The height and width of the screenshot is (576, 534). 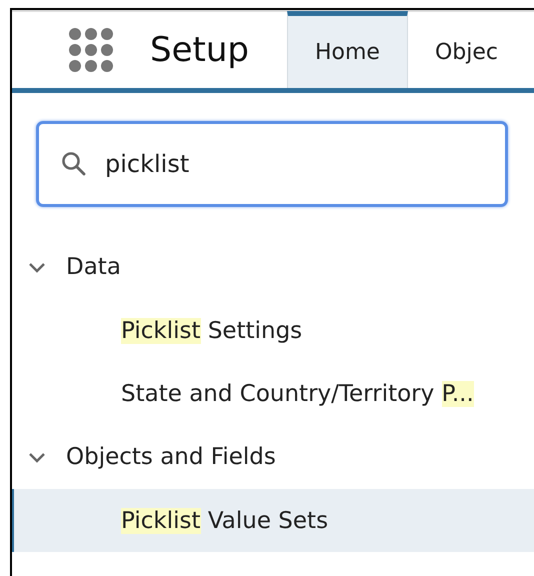 I want to click on tree-item: Picklist Value Sets, so click(x=224, y=521).